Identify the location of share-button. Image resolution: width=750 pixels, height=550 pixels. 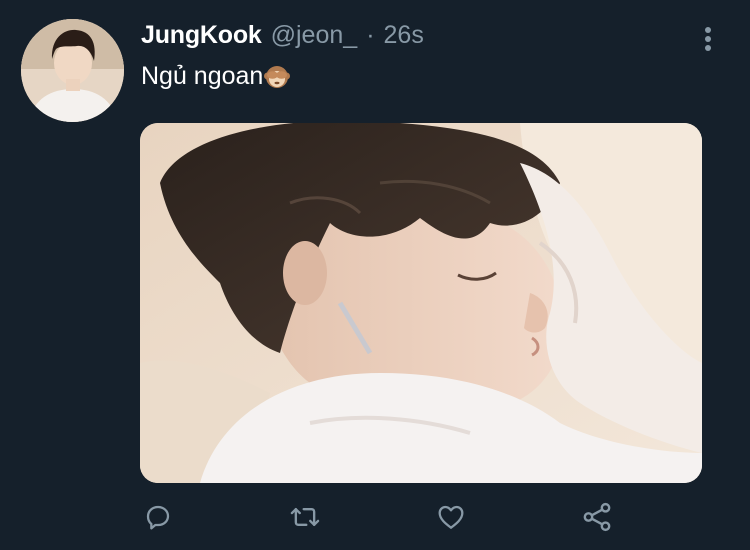
(597, 517).